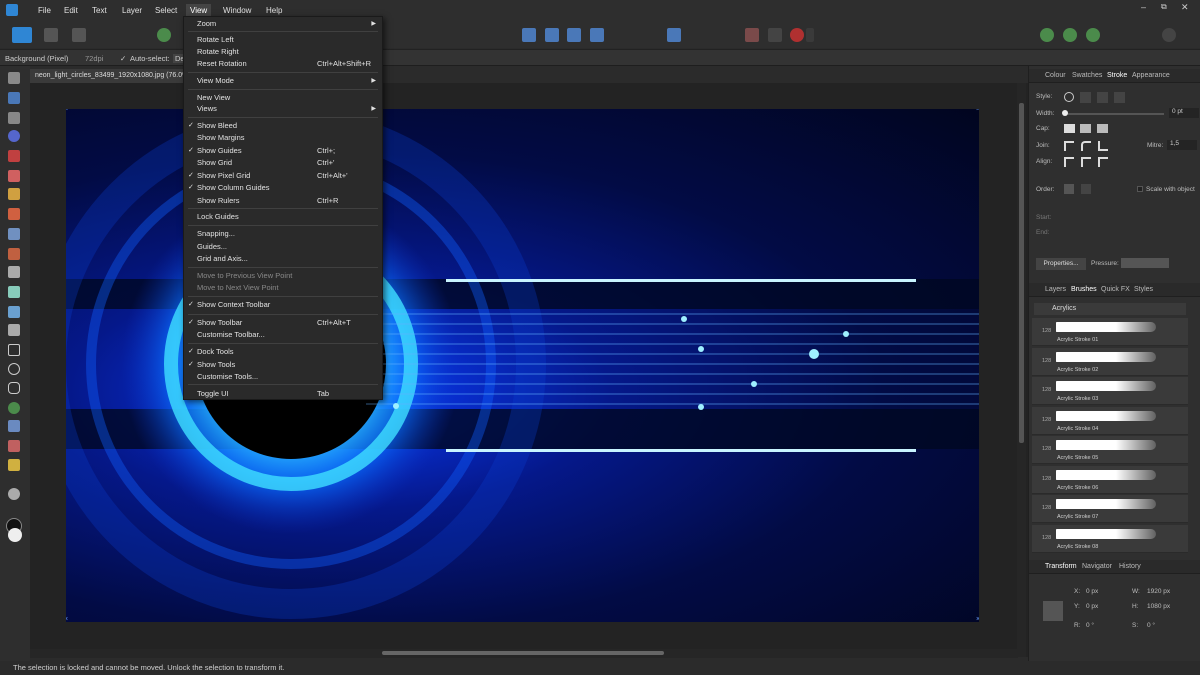 The image size is (1200, 675). What do you see at coordinates (1145, 263) in the screenshot?
I see `pressure-curve` at bounding box center [1145, 263].